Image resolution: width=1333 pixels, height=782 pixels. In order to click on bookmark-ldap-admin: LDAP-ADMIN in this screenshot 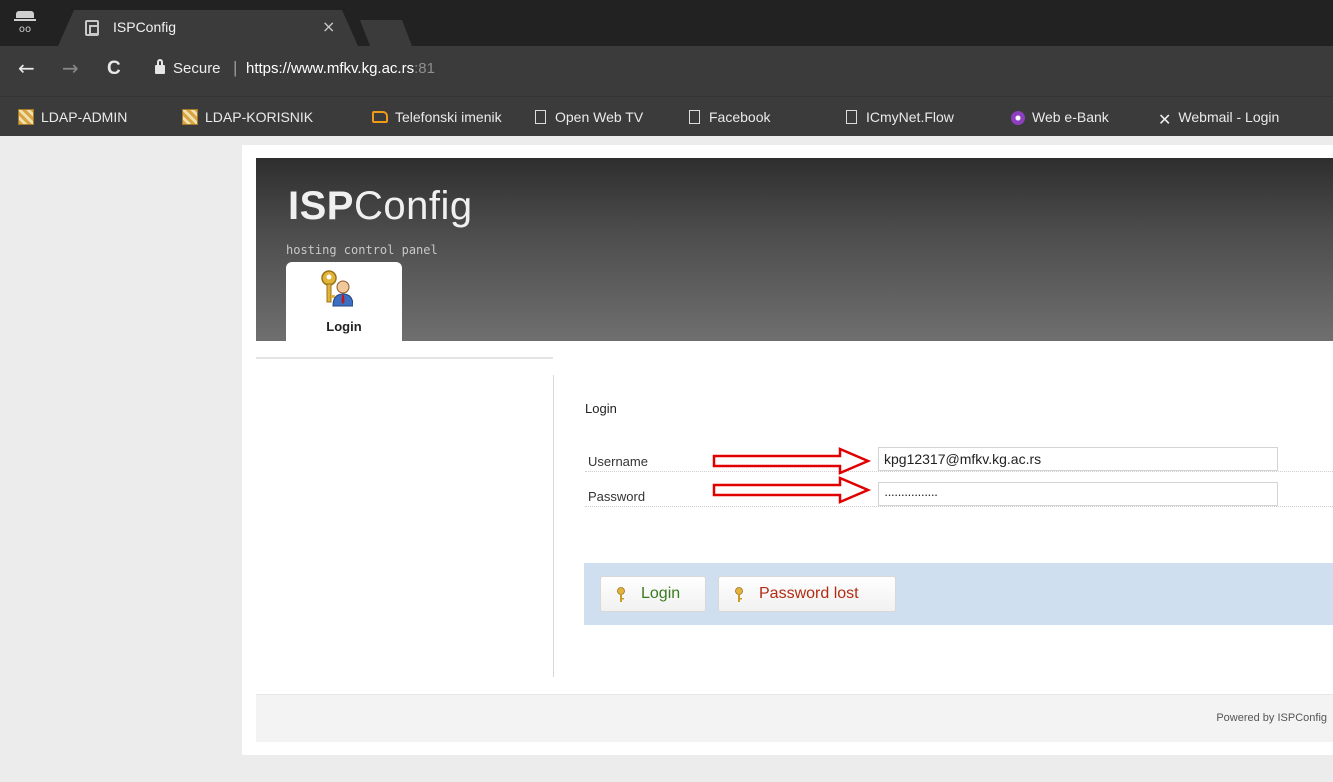, I will do `click(72, 117)`.